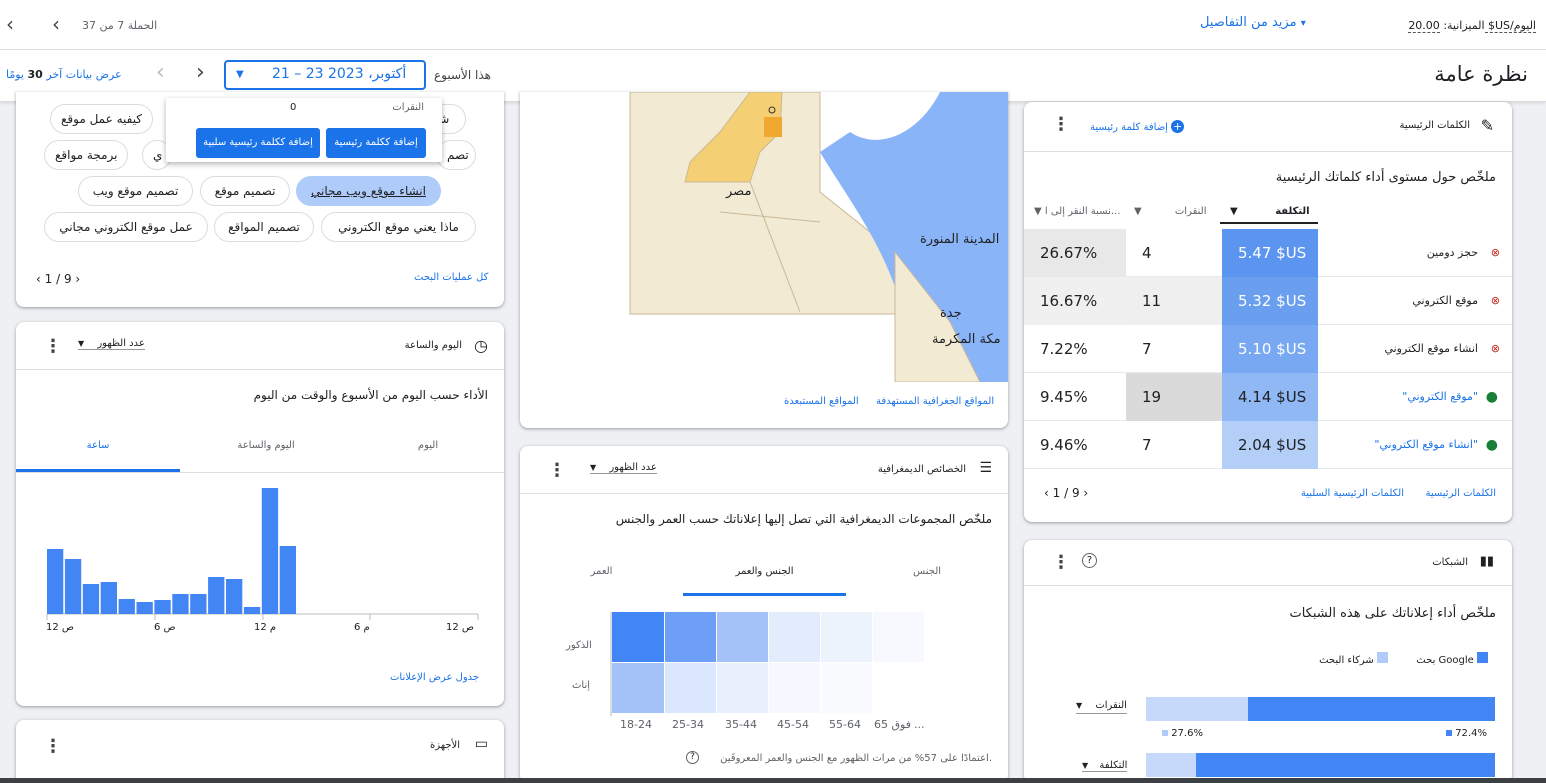 This screenshot has height=783, width=1546. I want to click on table-row: 26.67% 4 5.47 $US حجز دومين ⊗, so click(1268, 253).